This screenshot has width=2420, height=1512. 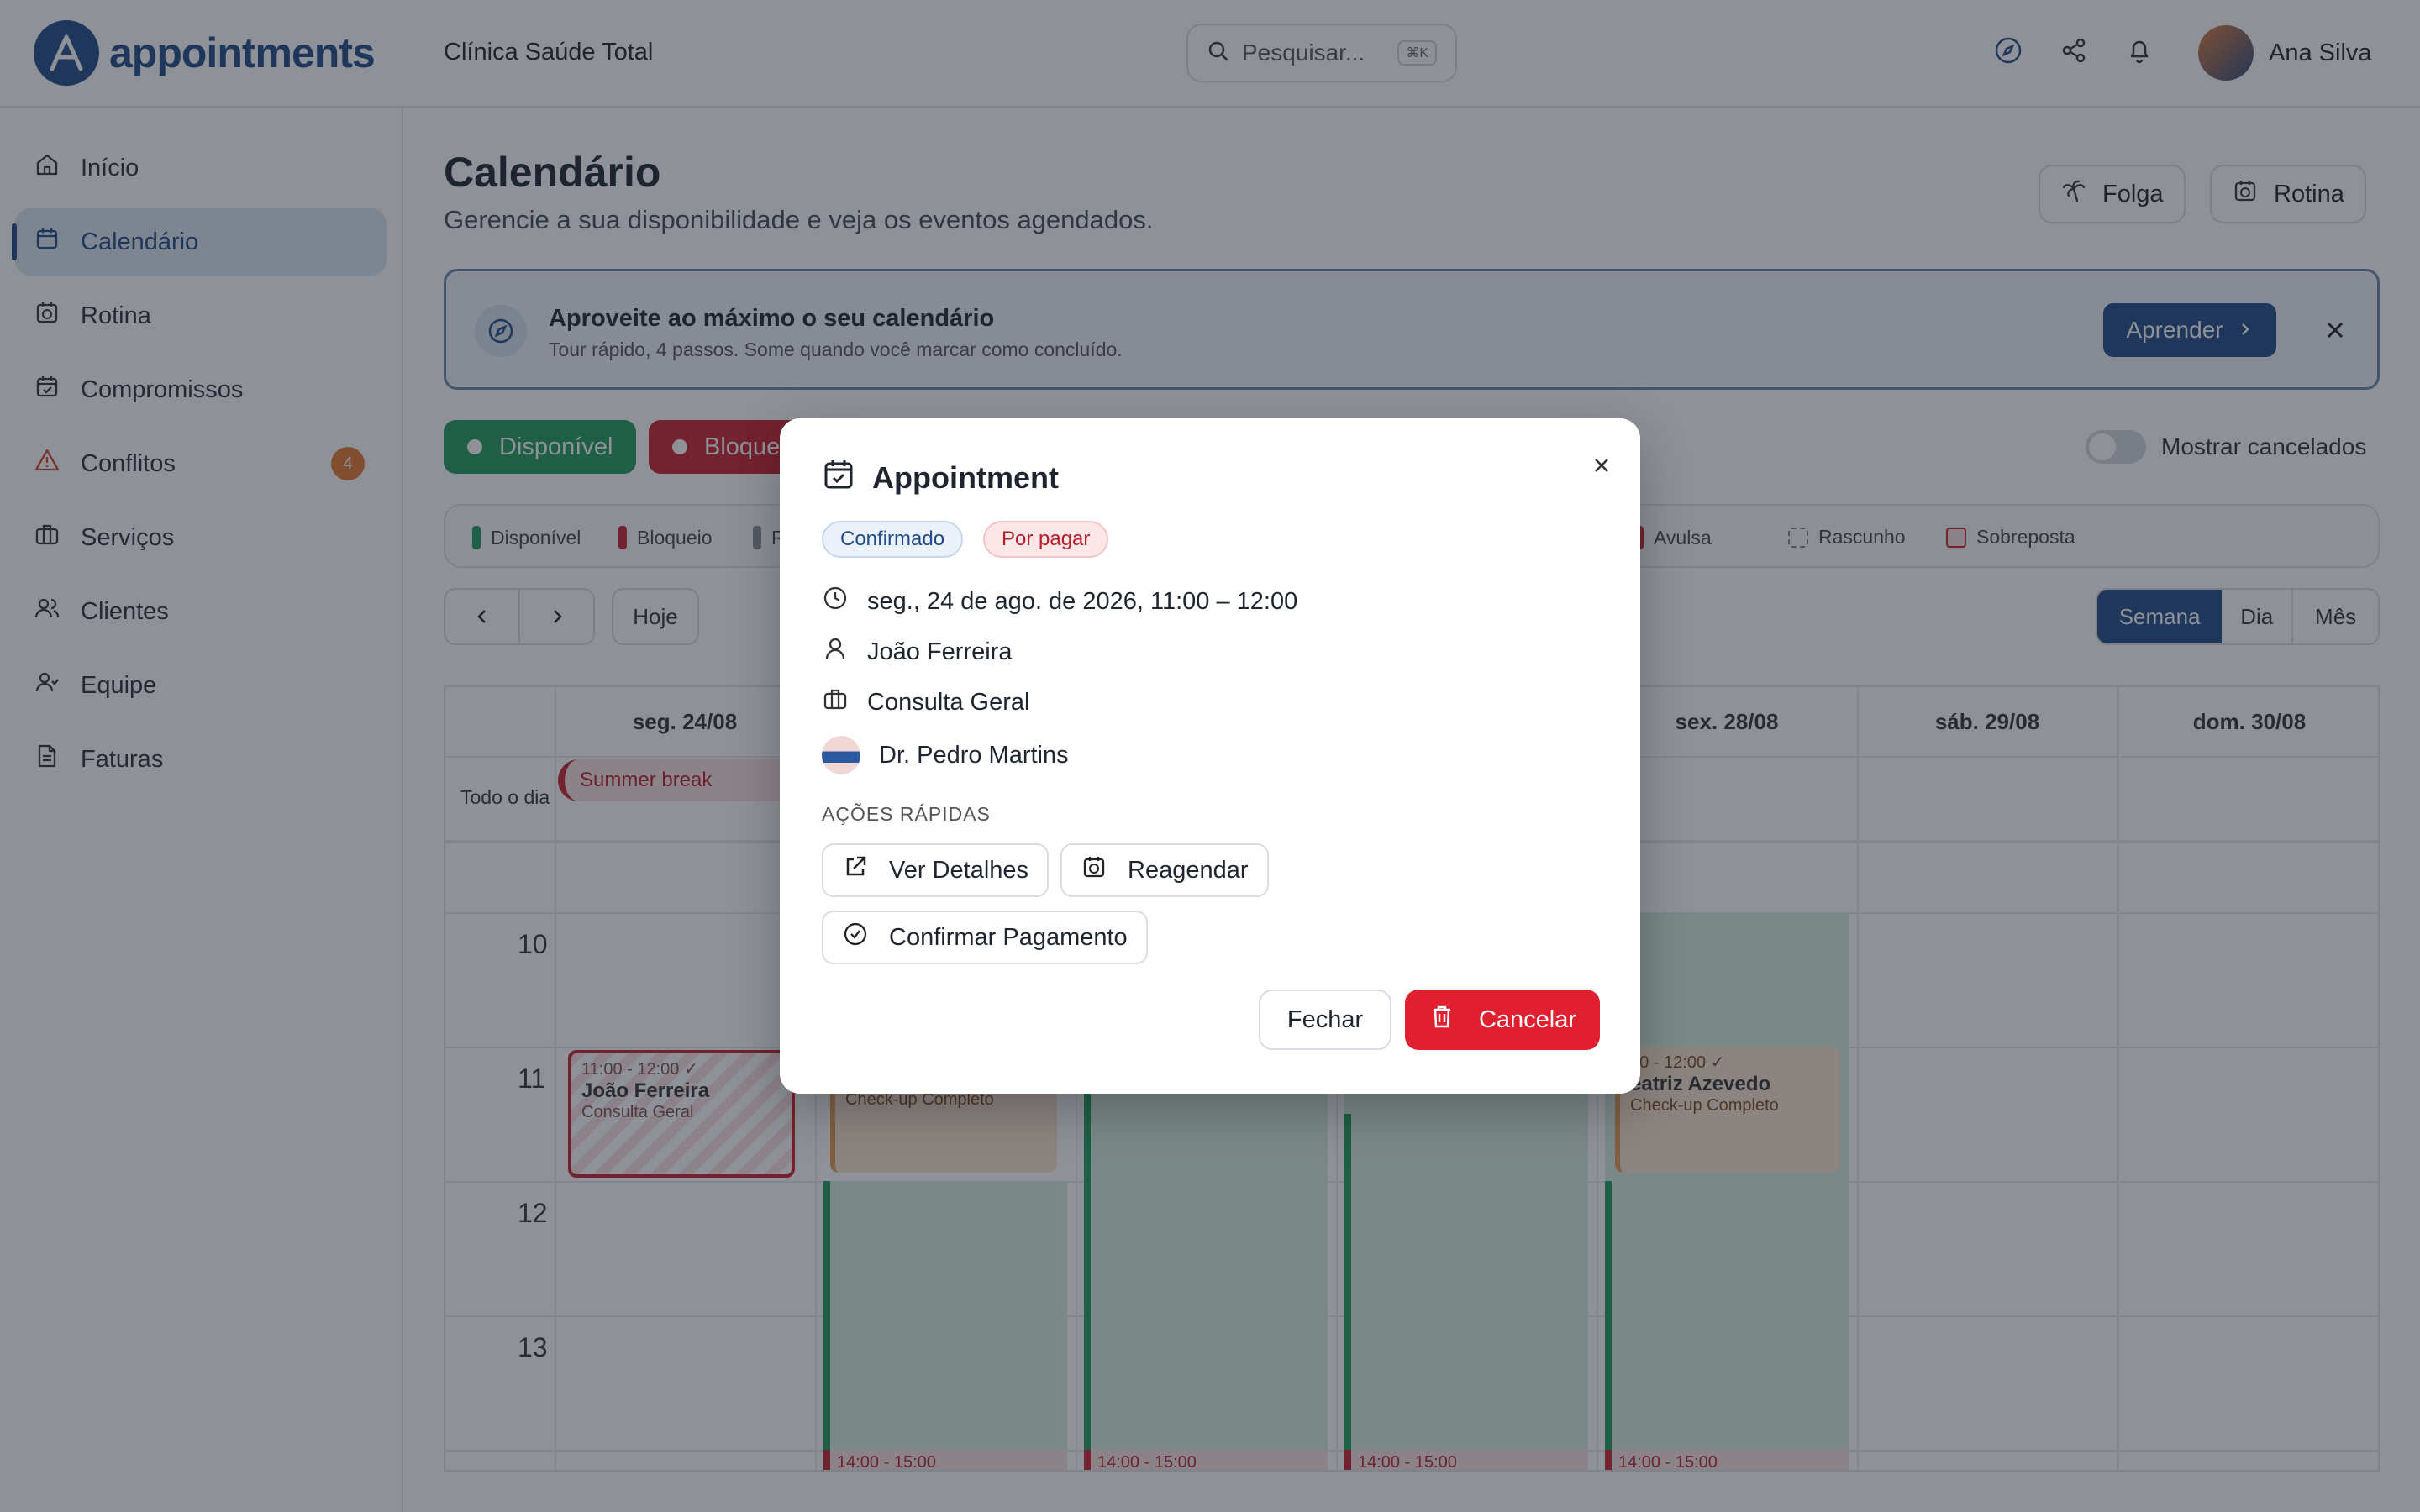 What do you see at coordinates (948, 702) in the screenshot?
I see `service-name: Consulta Geral` at bounding box center [948, 702].